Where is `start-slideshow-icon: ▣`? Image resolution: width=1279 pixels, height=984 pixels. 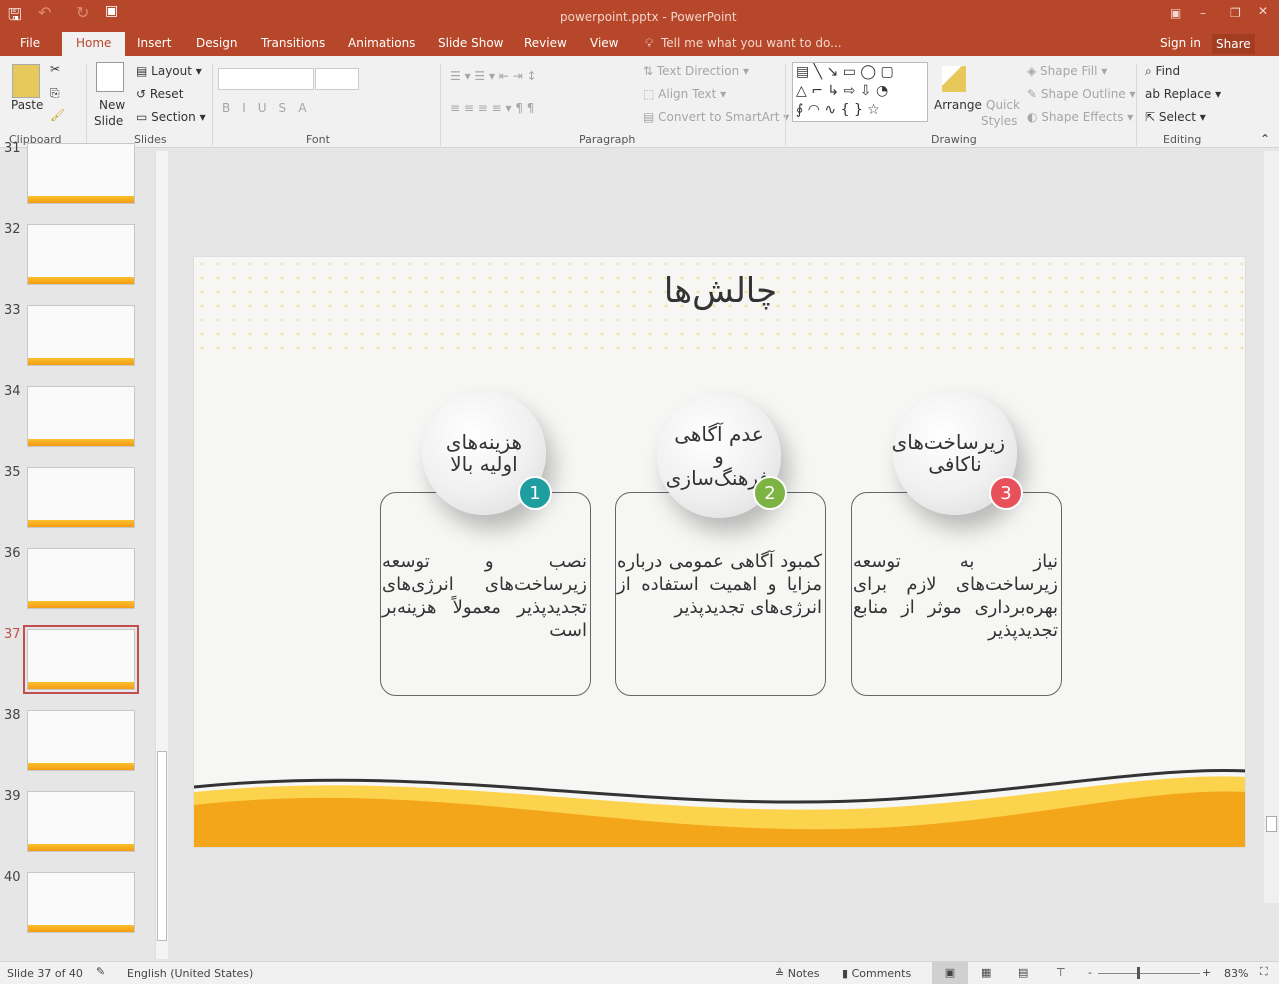
start-slideshow-icon: ▣ is located at coordinates (111, 11).